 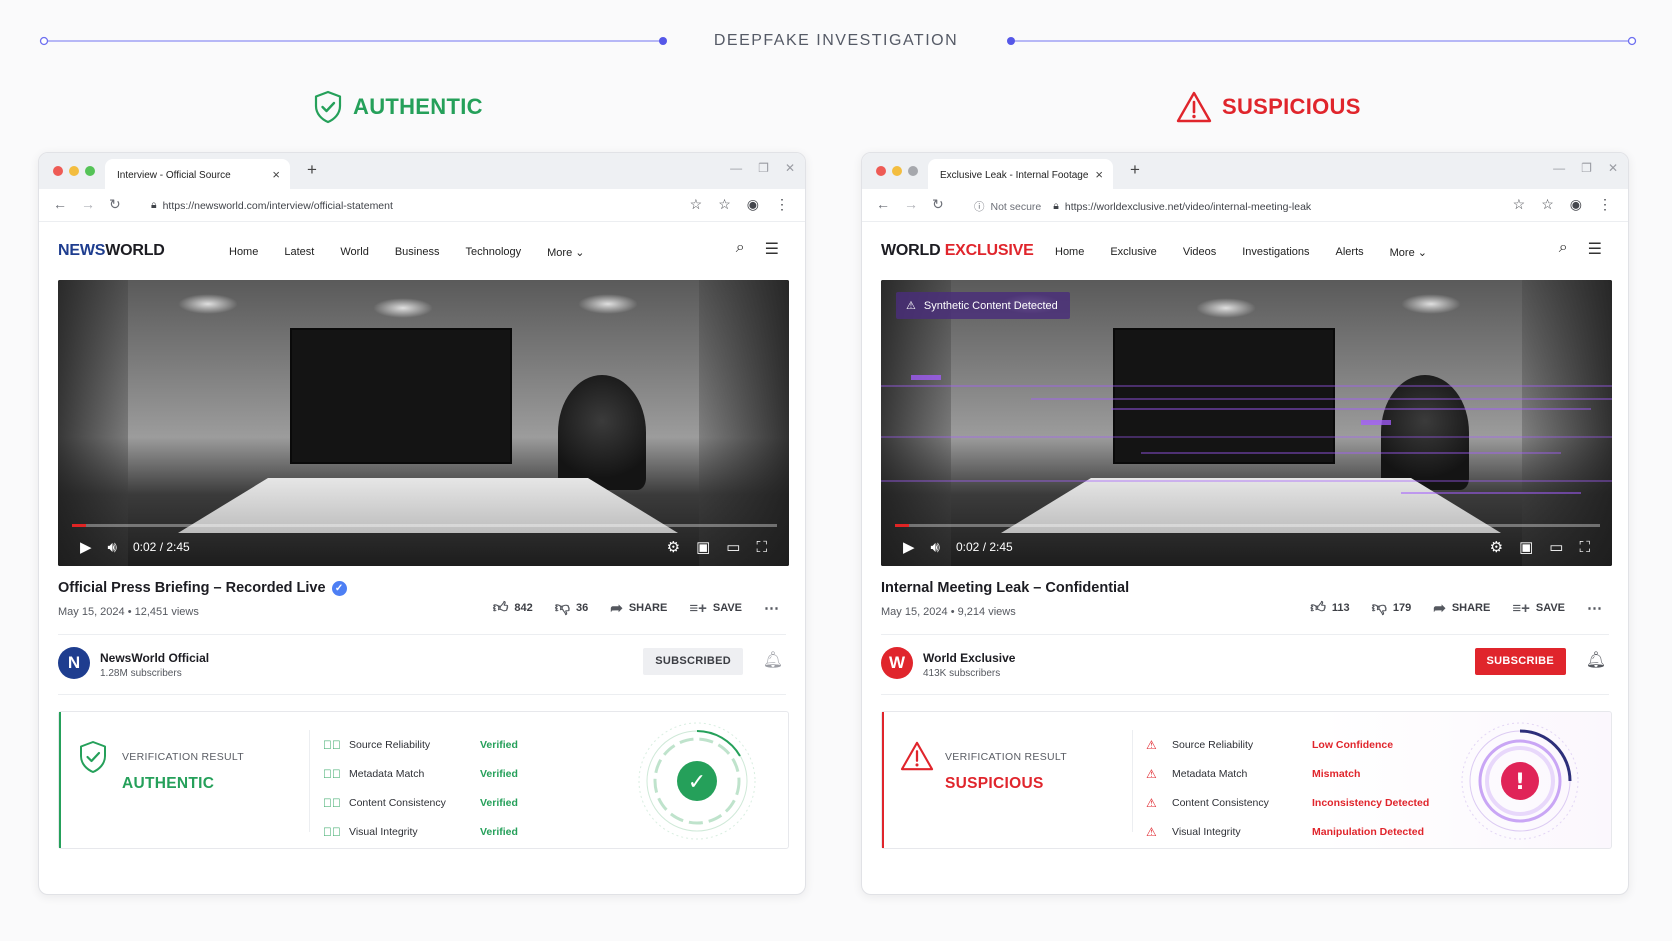 I want to click on browser-tab: Interview - Official Source ×, so click(x=197, y=174).